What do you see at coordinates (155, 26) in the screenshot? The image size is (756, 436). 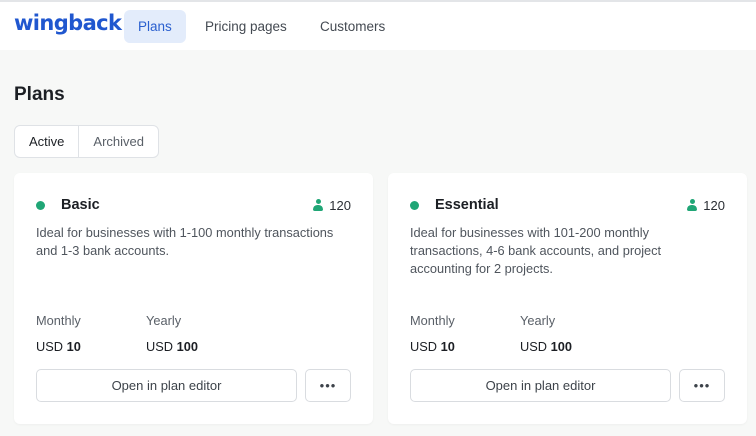 I see `nav-item-plans: Plans` at bounding box center [155, 26].